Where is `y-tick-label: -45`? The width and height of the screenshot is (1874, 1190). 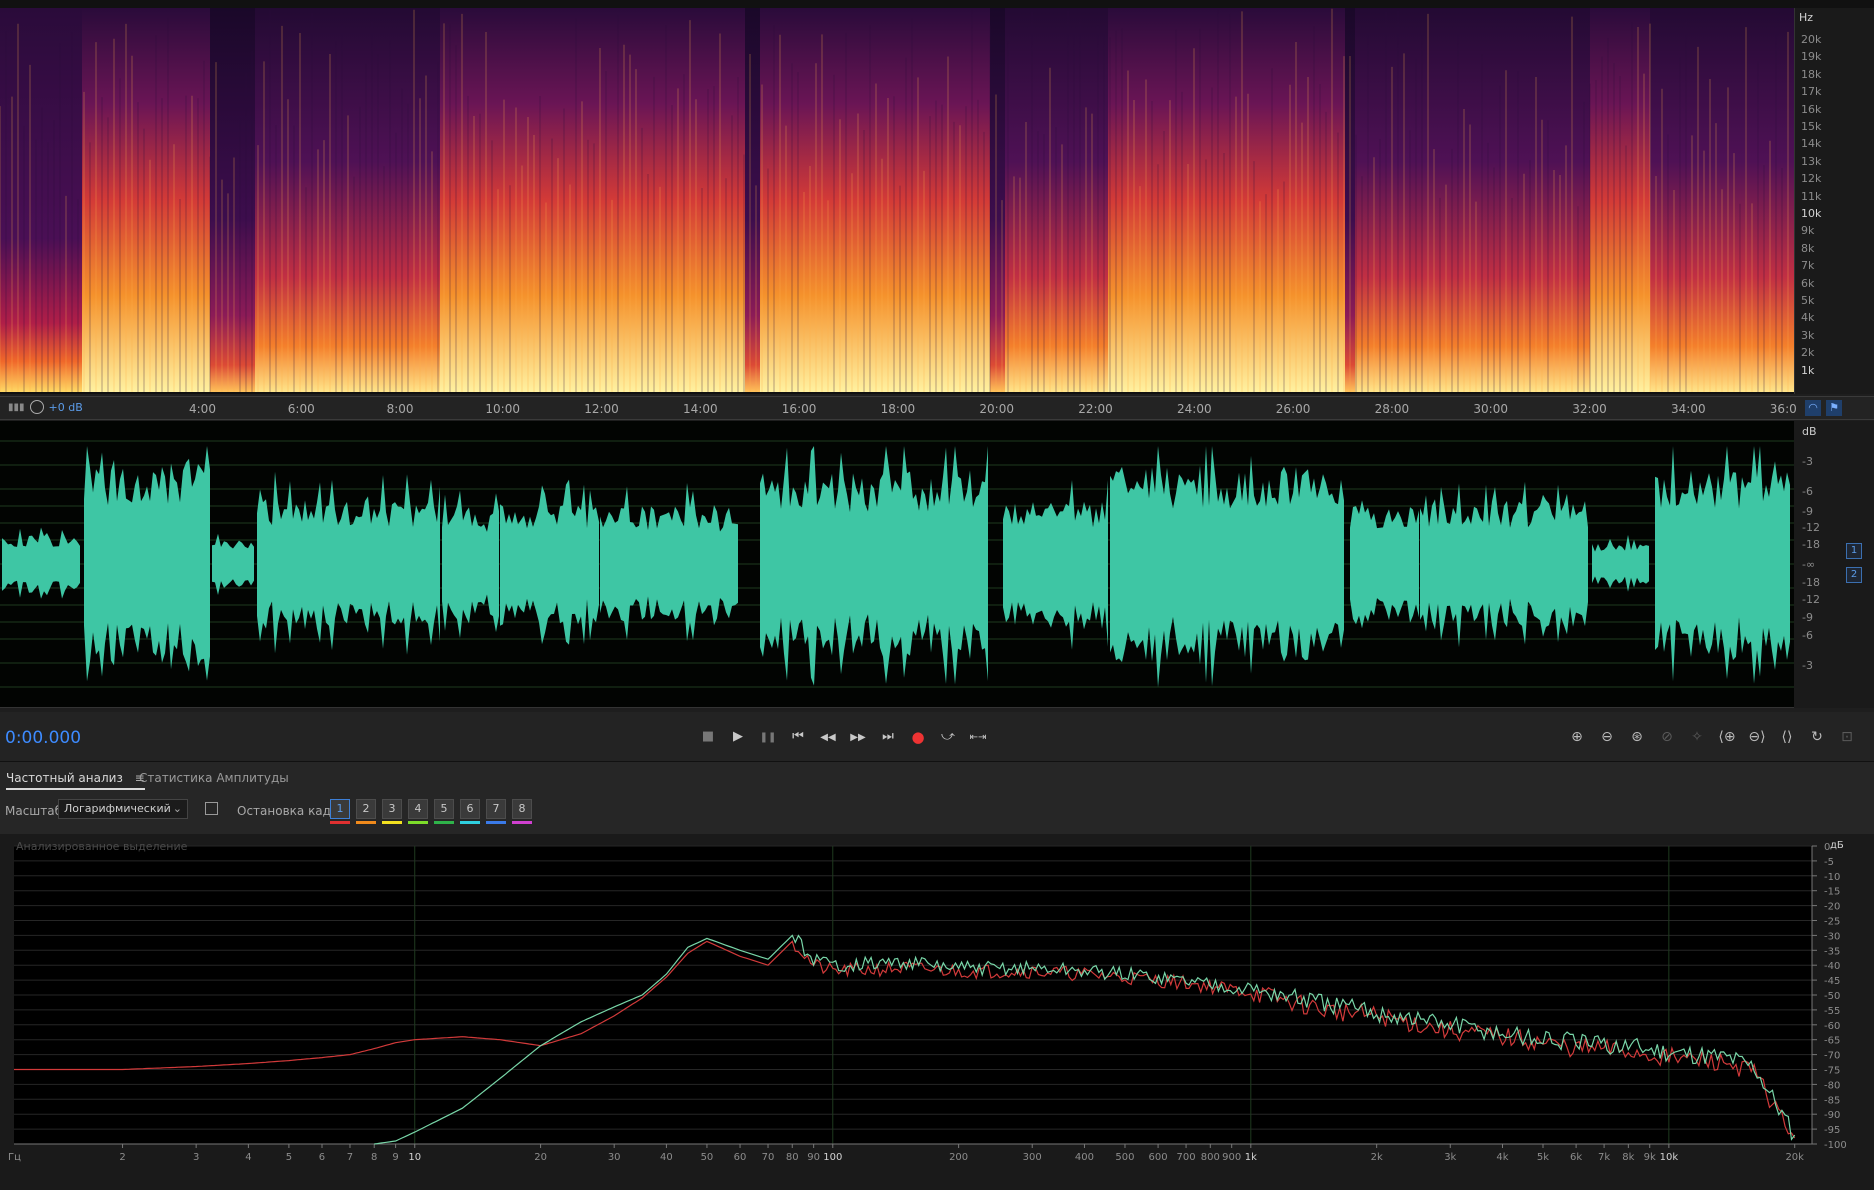 y-tick-label: -45 is located at coordinates (1832, 981).